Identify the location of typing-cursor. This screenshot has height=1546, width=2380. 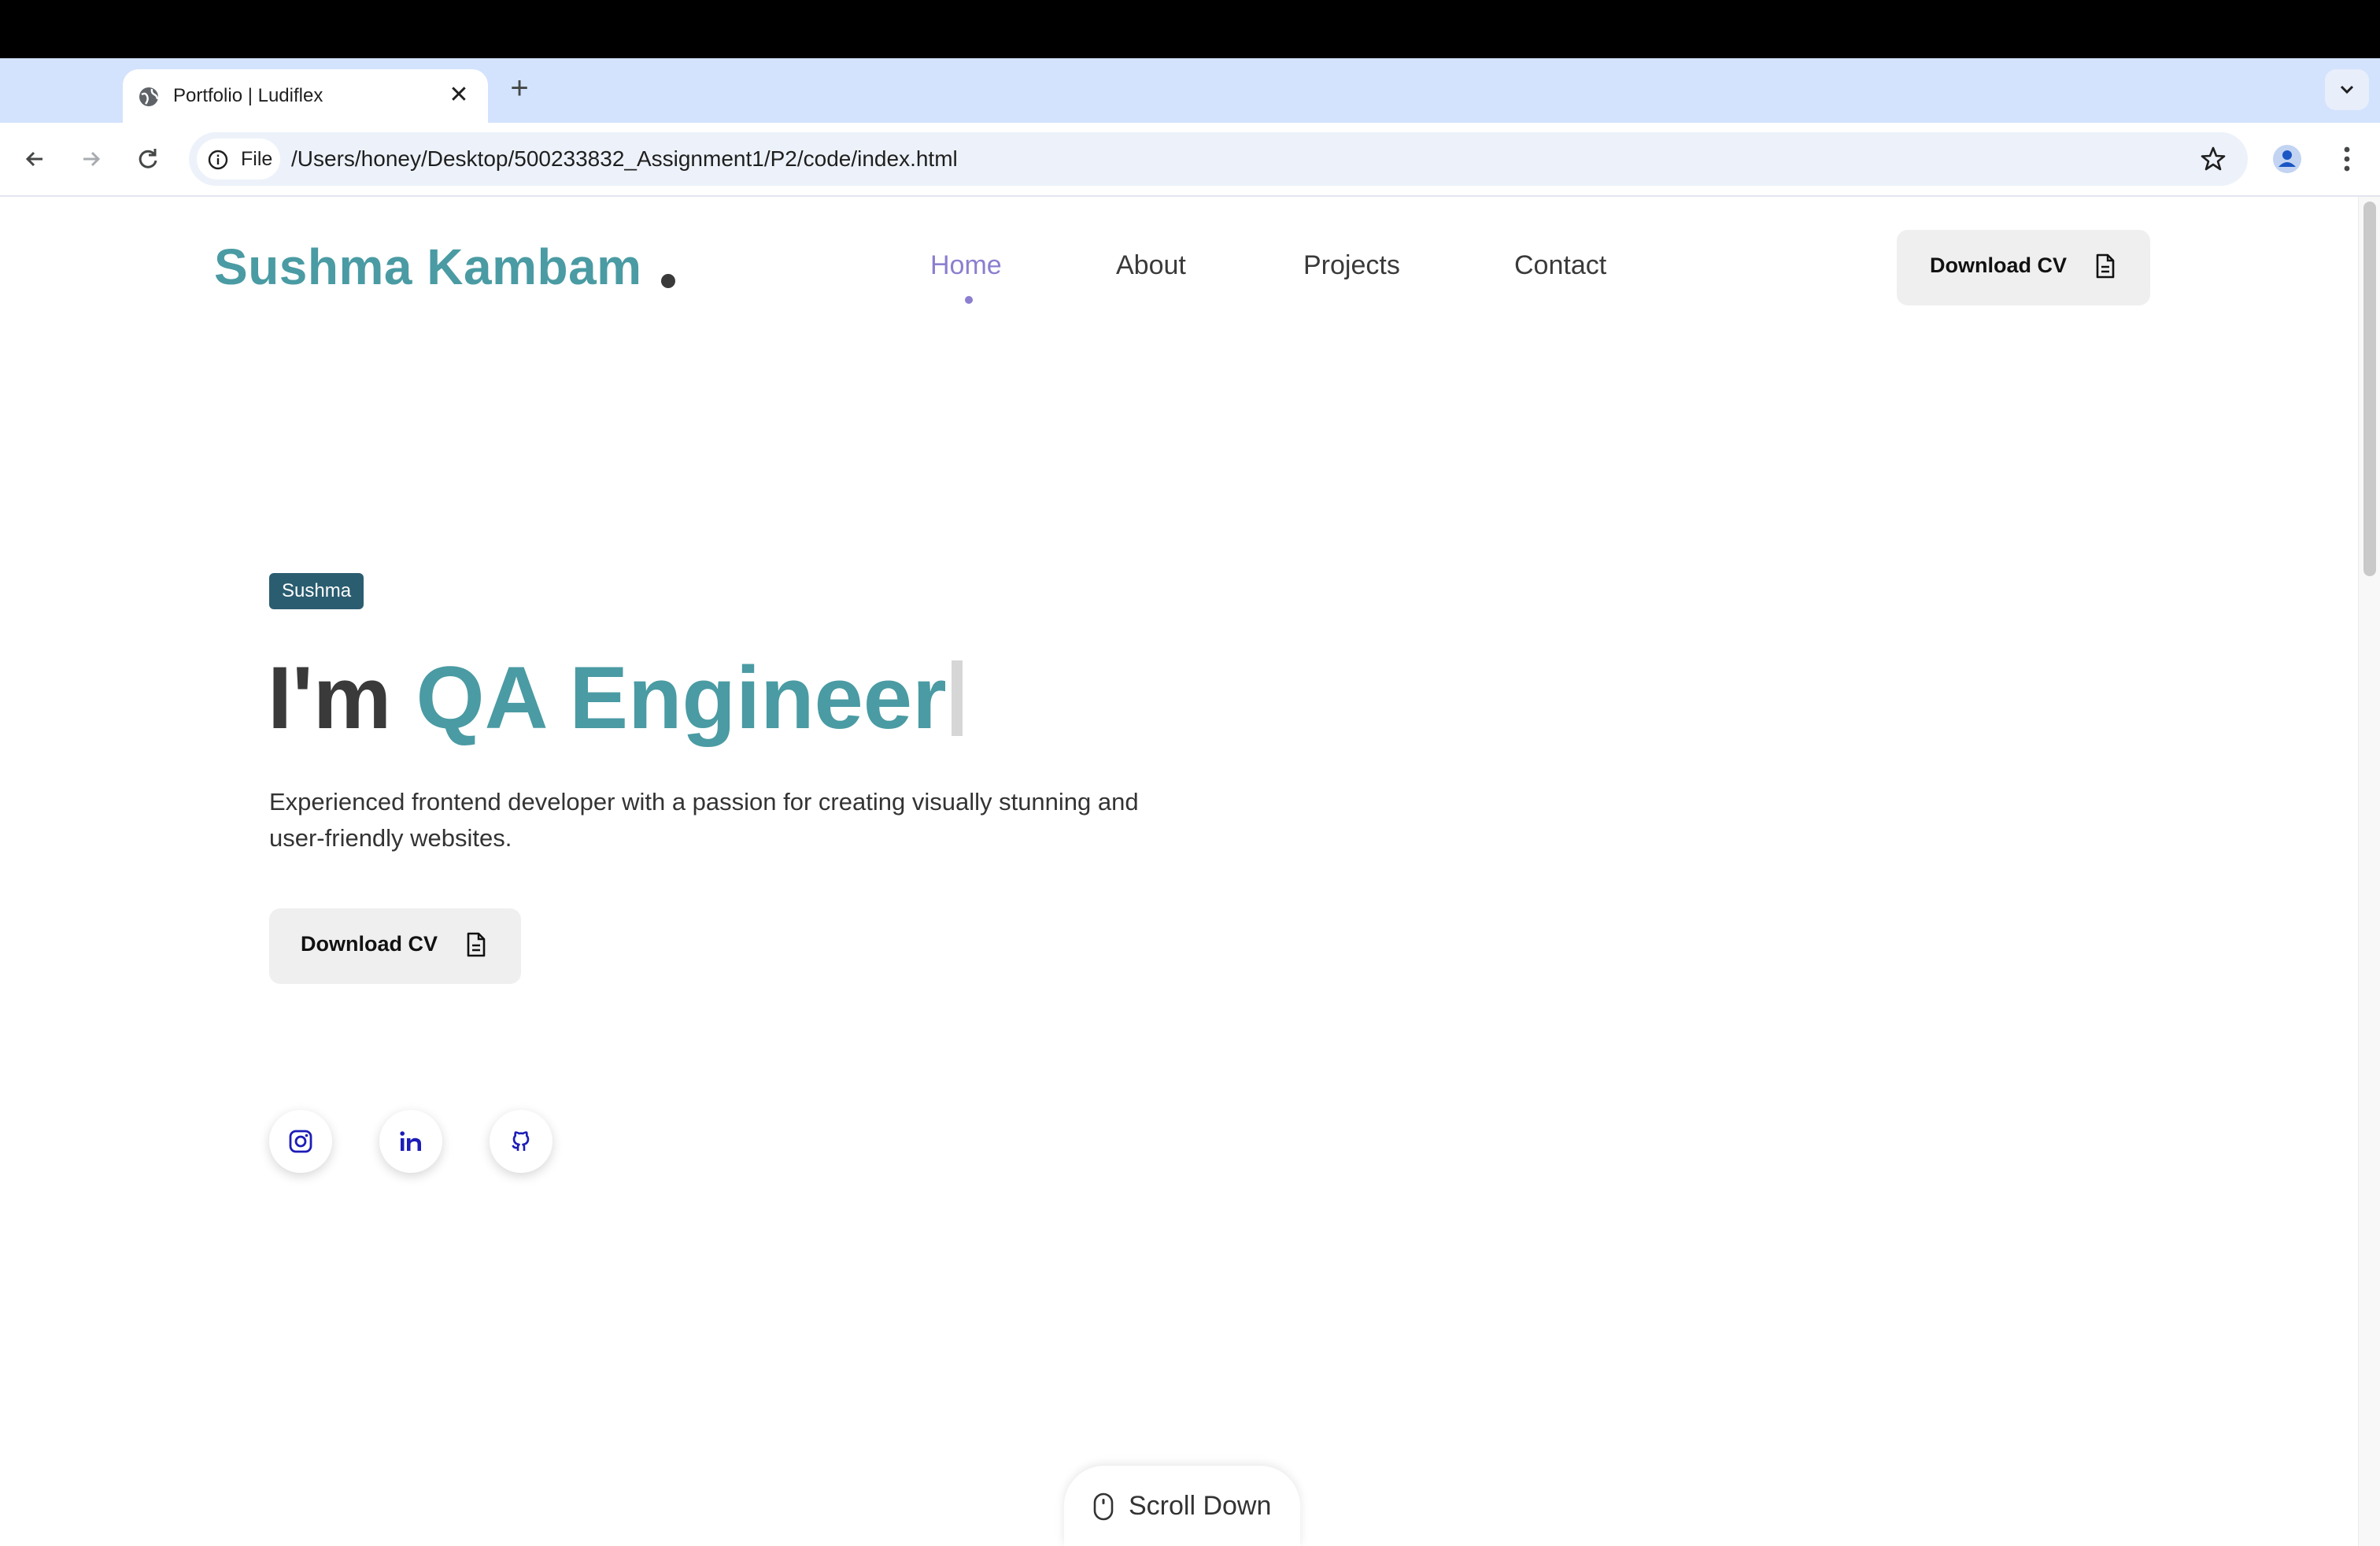
(957, 698).